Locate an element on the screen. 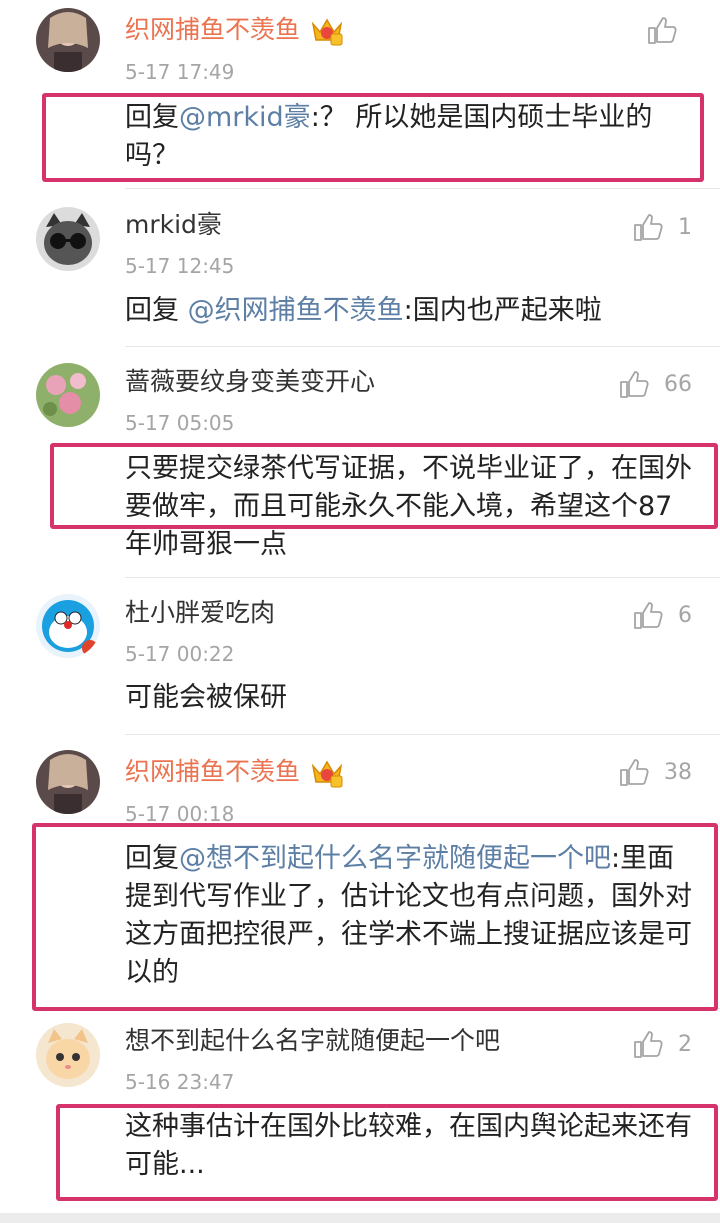 Image resolution: width=720 pixels, height=1223 pixels. like-button: 38 is located at coordinates (655, 772).